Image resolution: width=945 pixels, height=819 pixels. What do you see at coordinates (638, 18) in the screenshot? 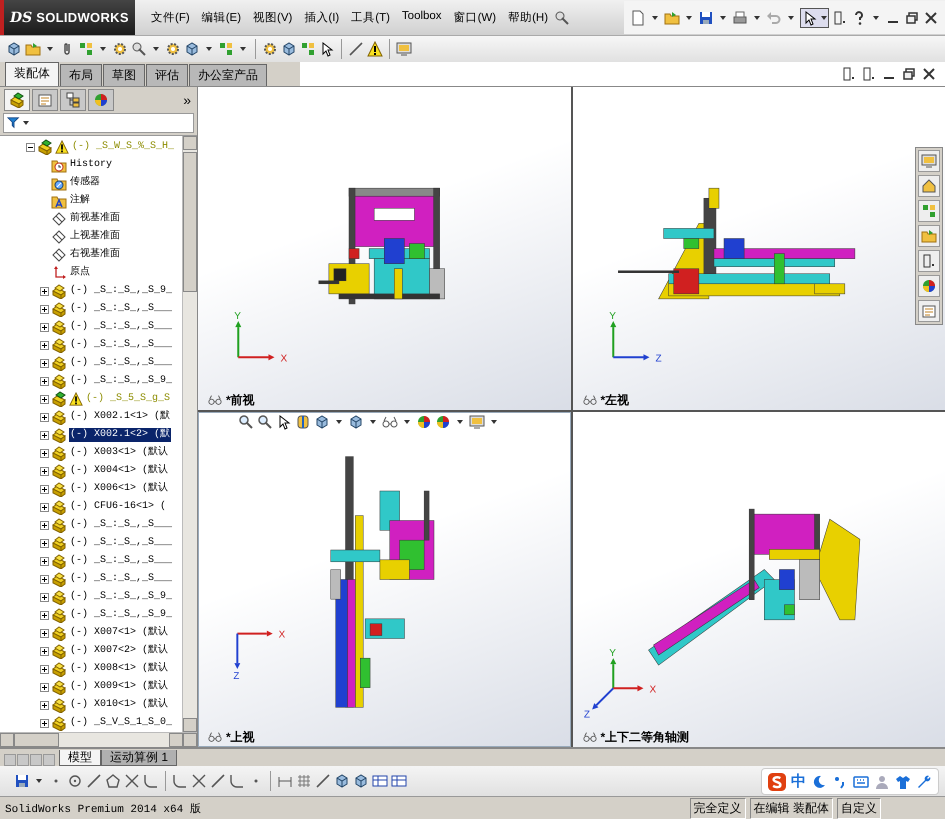
I see `new-document-icon` at bounding box center [638, 18].